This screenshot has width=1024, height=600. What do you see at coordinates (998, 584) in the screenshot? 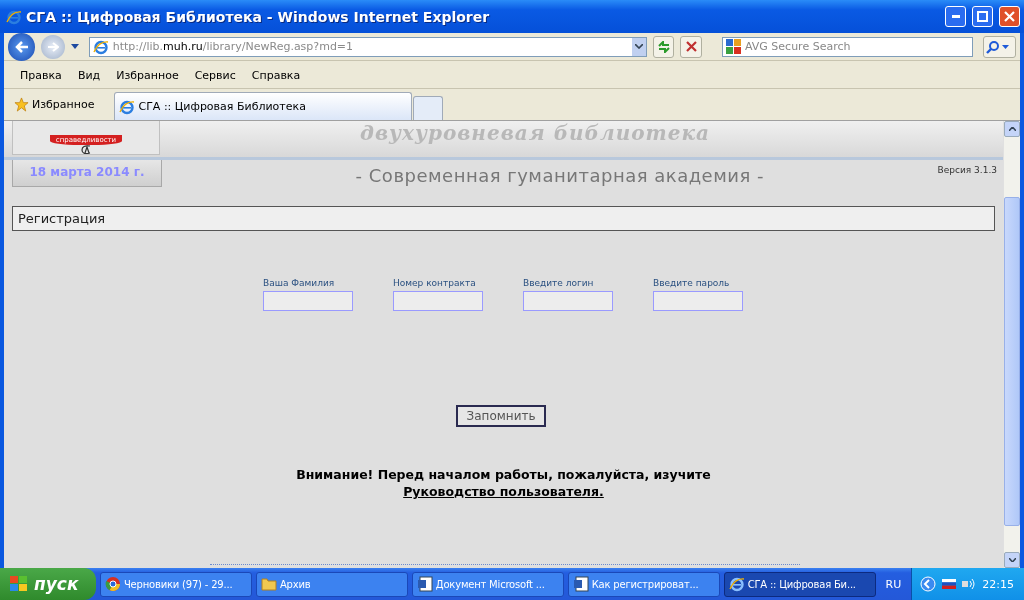
I see `clock: 22:15` at bounding box center [998, 584].